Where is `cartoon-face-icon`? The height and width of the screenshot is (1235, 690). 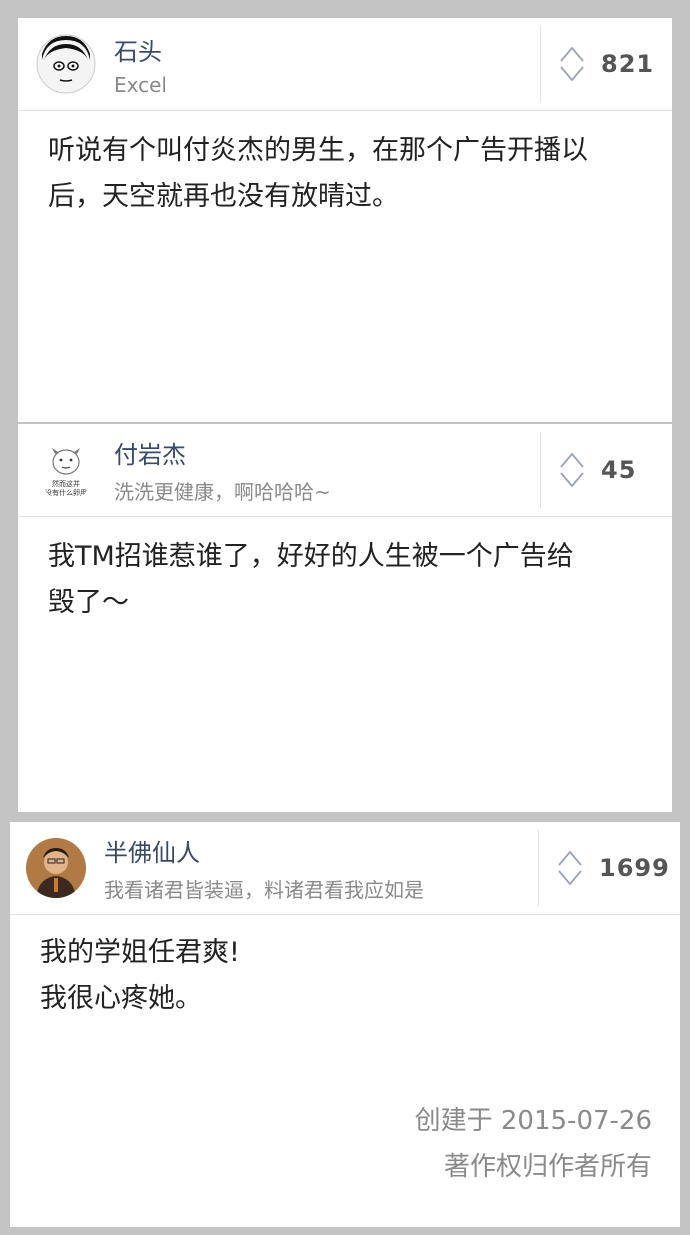 cartoon-face-icon is located at coordinates (66, 64).